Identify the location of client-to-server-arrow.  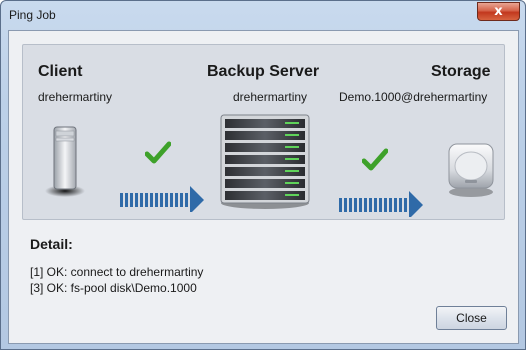
(162, 199).